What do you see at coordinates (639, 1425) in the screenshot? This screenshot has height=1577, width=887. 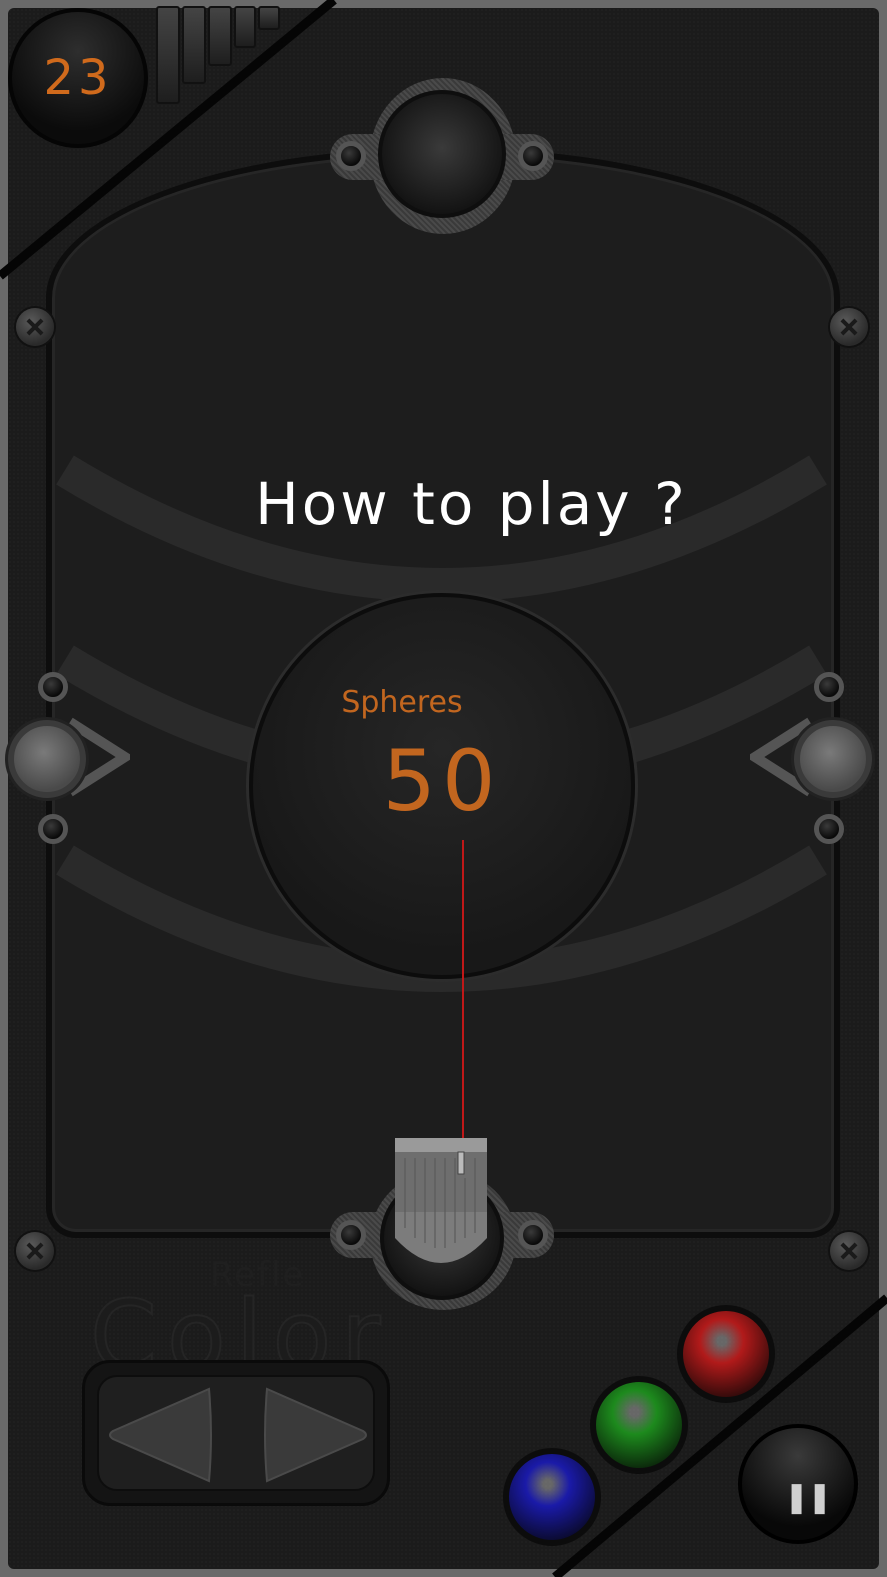 I see `green-sphere-button` at bounding box center [639, 1425].